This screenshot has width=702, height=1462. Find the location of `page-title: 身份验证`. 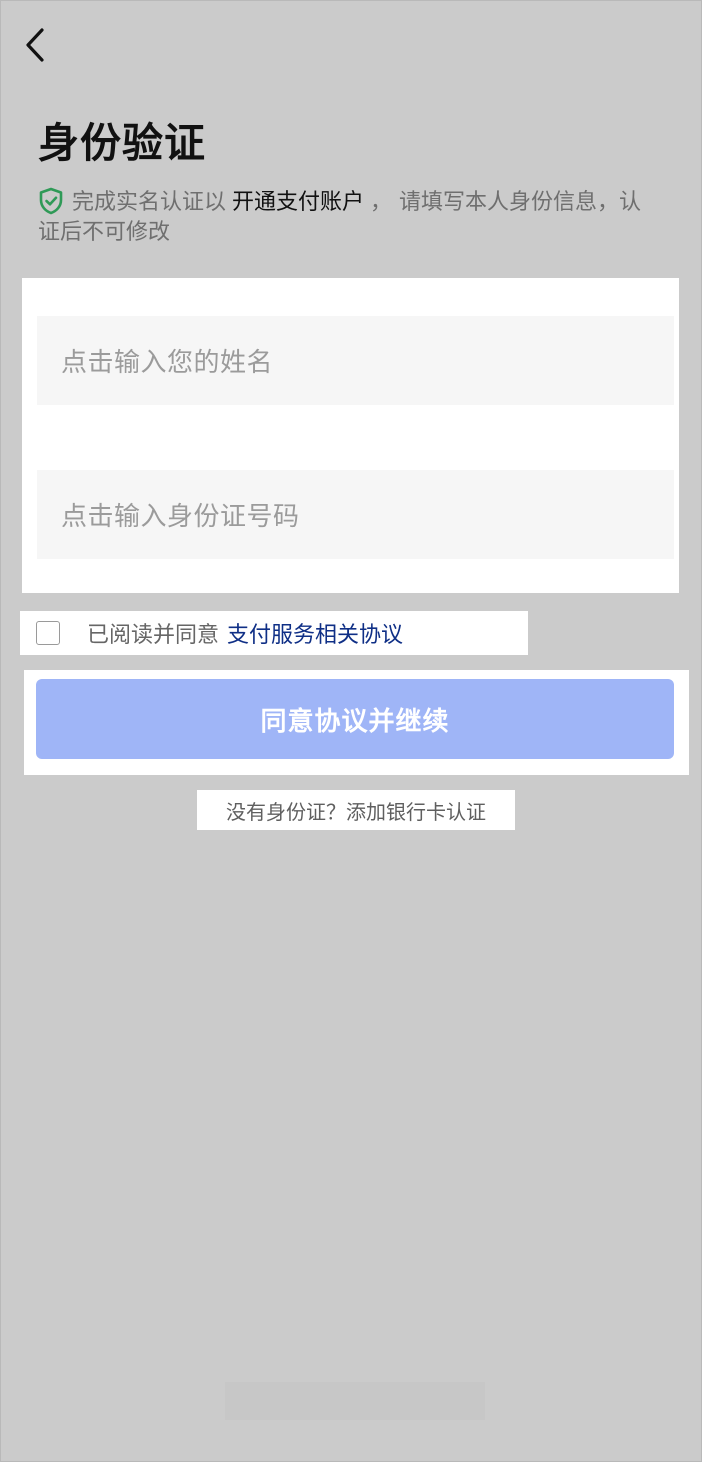

page-title: 身份验证 is located at coordinates (122, 143).